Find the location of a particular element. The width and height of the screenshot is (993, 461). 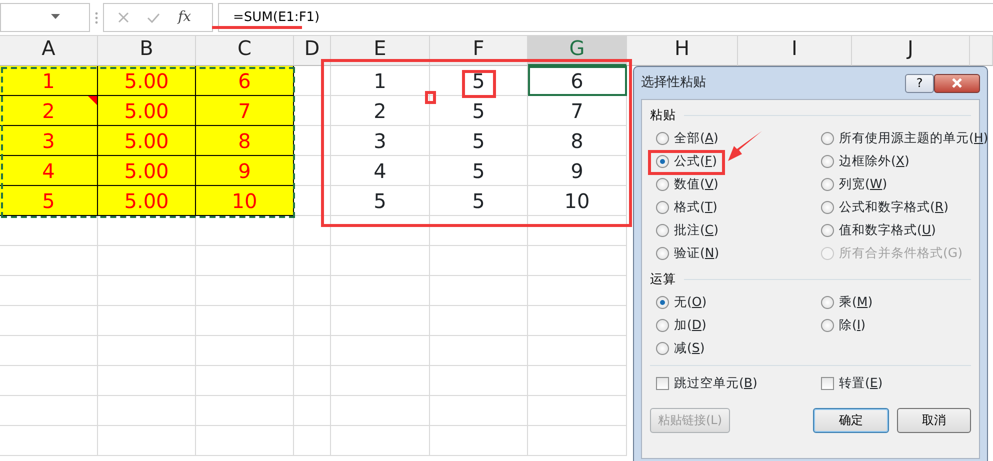

grip-icon is located at coordinates (96, 18).